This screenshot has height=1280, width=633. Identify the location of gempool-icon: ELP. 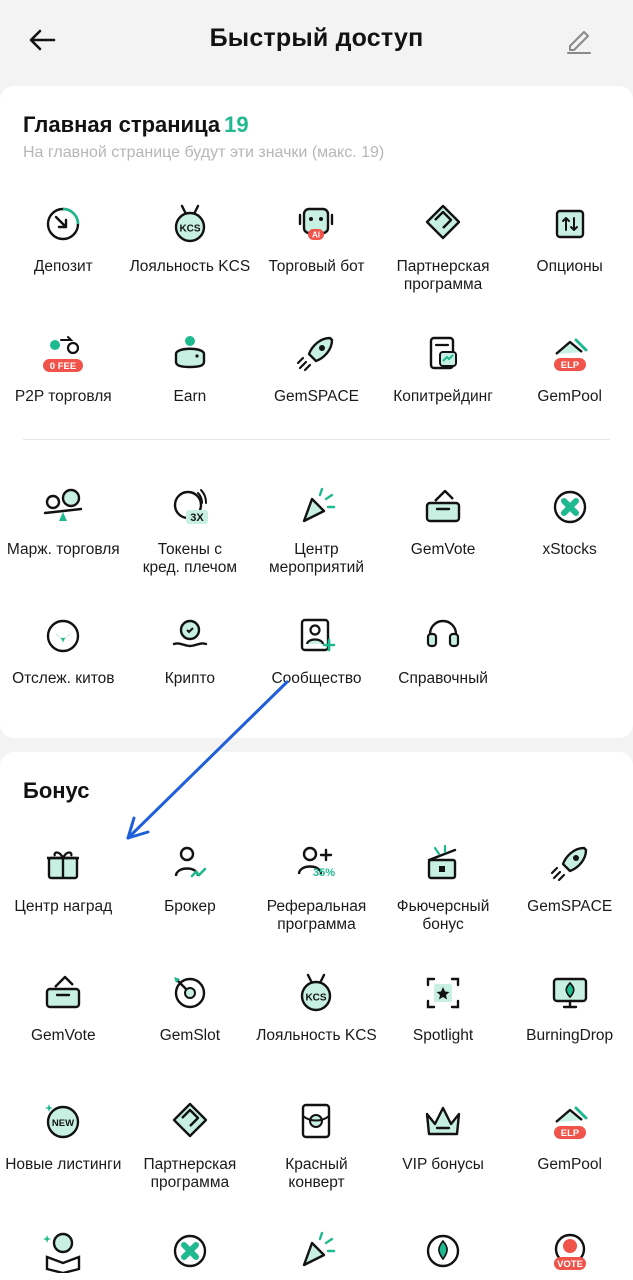
(570, 1122).